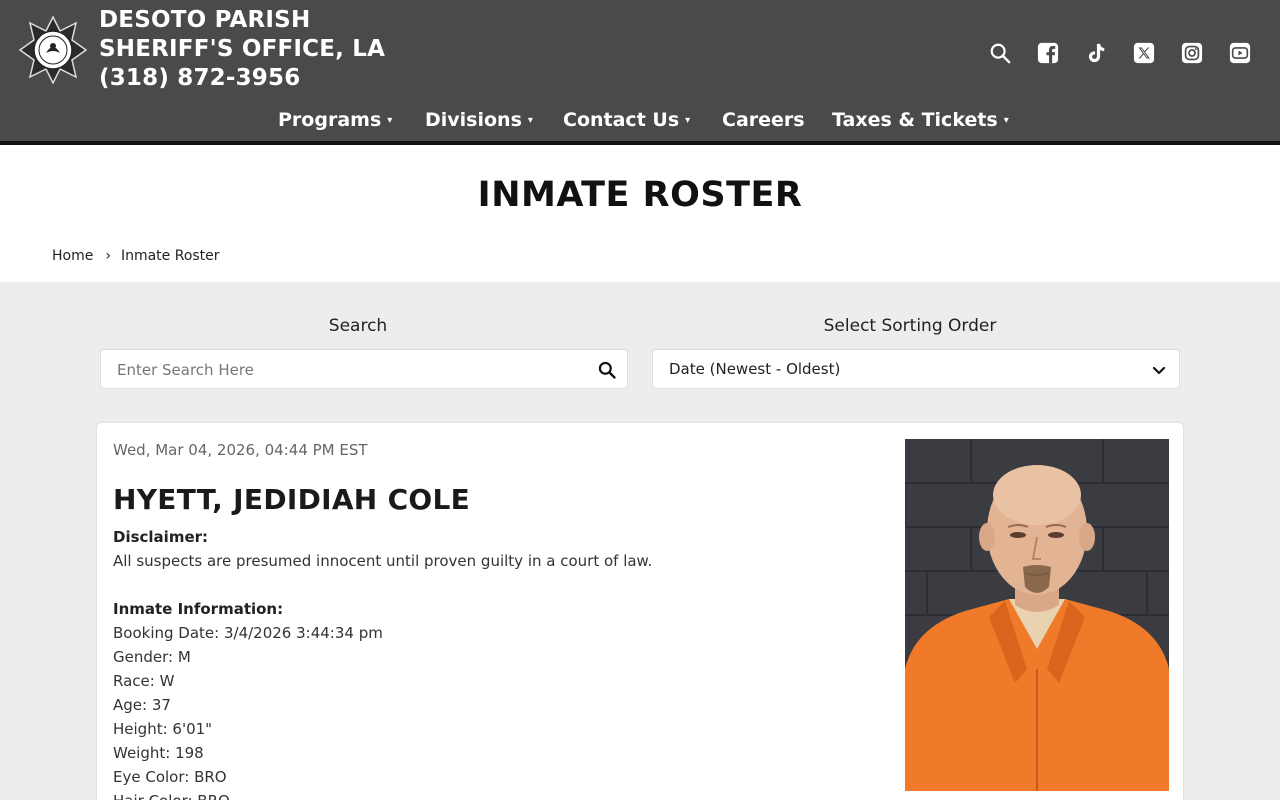 This screenshot has height=800, width=1280. I want to click on breadcrumb-current: Inmate Roster, so click(170, 256).